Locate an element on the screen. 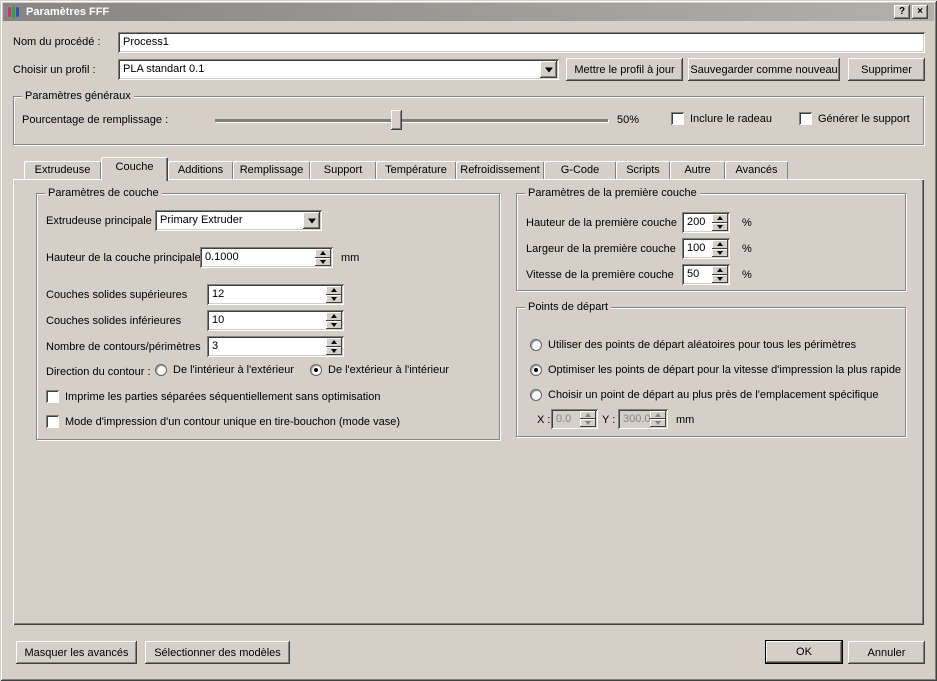 This screenshot has width=937, height=681. first-layer-title: Paramètres de la première couche is located at coordinates (612, 193).